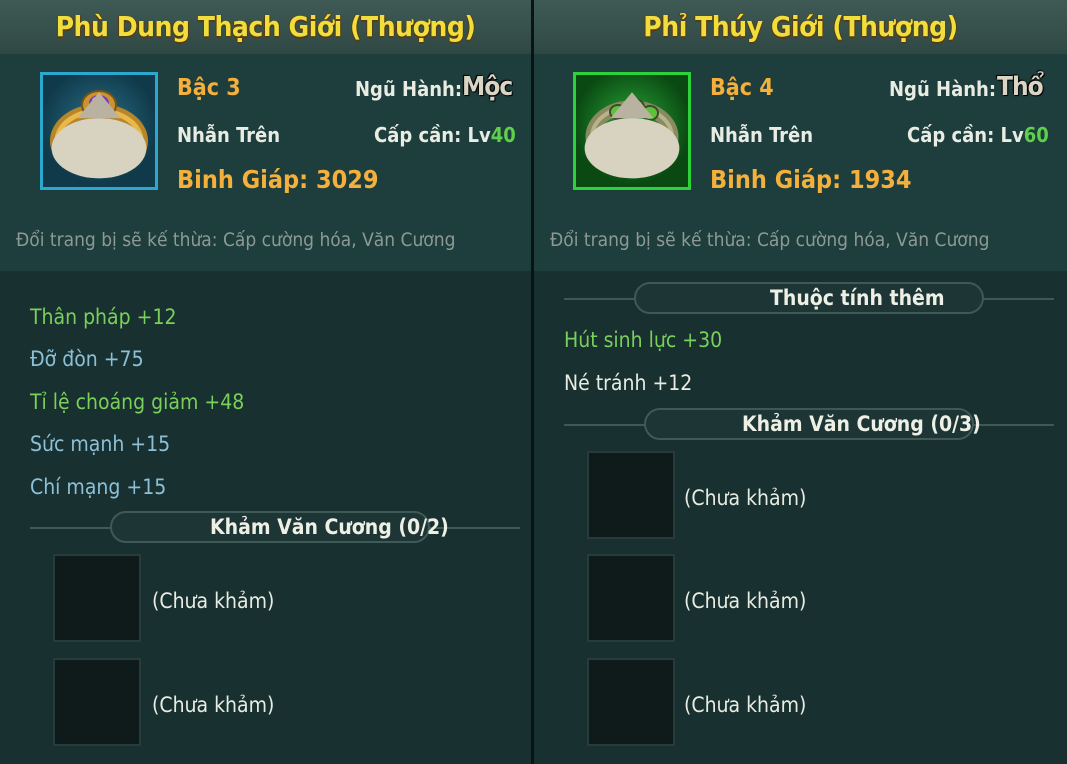 The image size is (1067, 764). I want to click on socket-section-header: Khảm Văn Cương (0/3), so click(809, 425).